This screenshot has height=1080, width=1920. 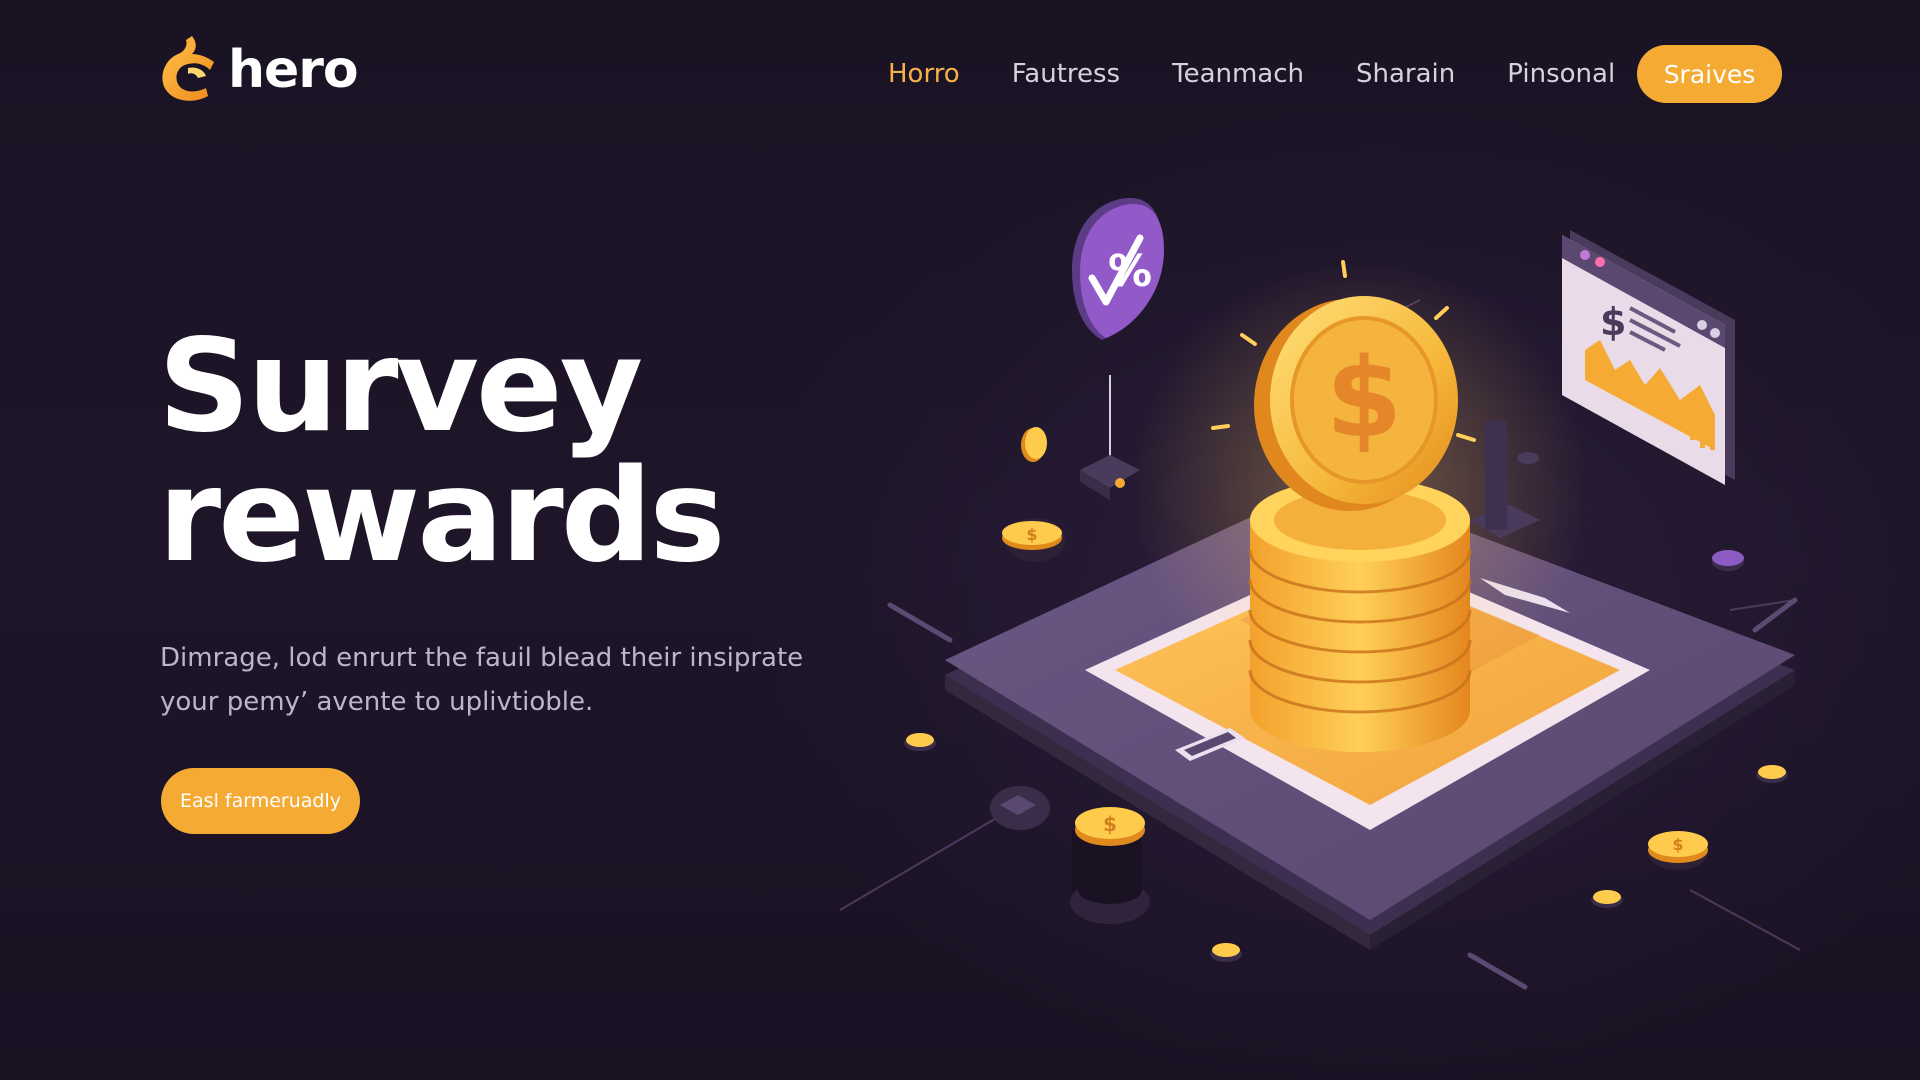 What do you see at coordinates (924, 74) in the screenshot?
I see `nav-item-horro: Horro` at bounding box center [924, 74].